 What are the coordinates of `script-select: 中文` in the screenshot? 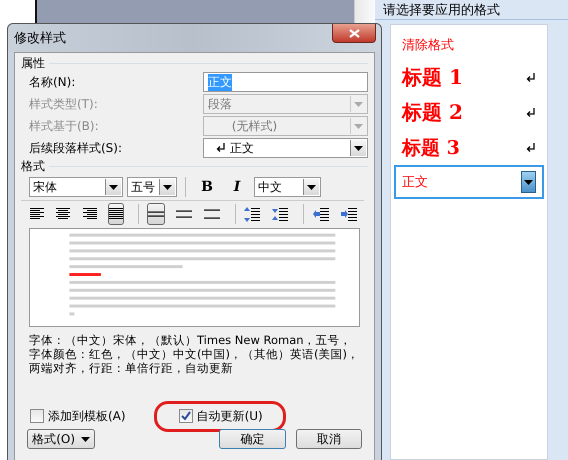 It's located at (287, 187).